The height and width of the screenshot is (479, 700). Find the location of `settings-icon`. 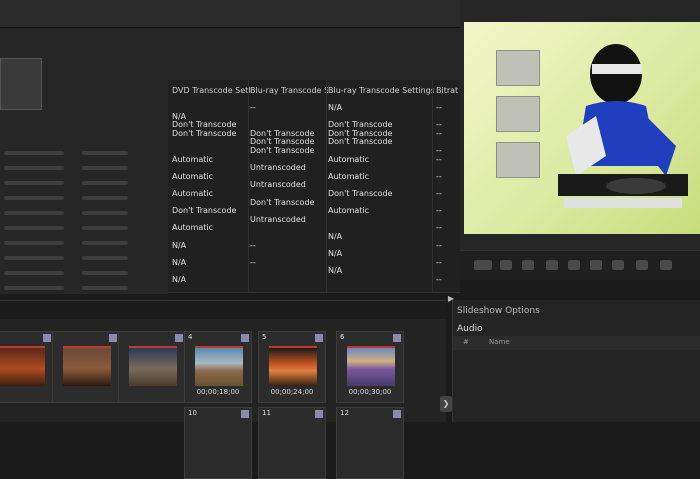

settings-icon is located at coordinates (506, 265).